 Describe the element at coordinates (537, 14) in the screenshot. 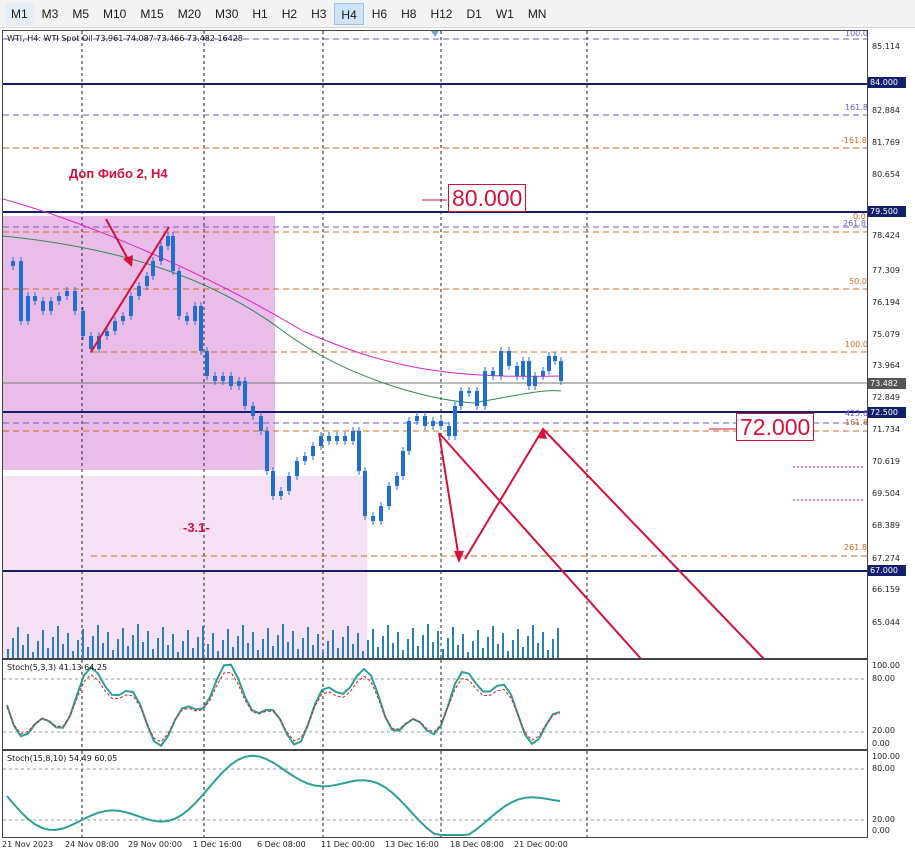

I see `timeframe-button-mn: MN` at that location.